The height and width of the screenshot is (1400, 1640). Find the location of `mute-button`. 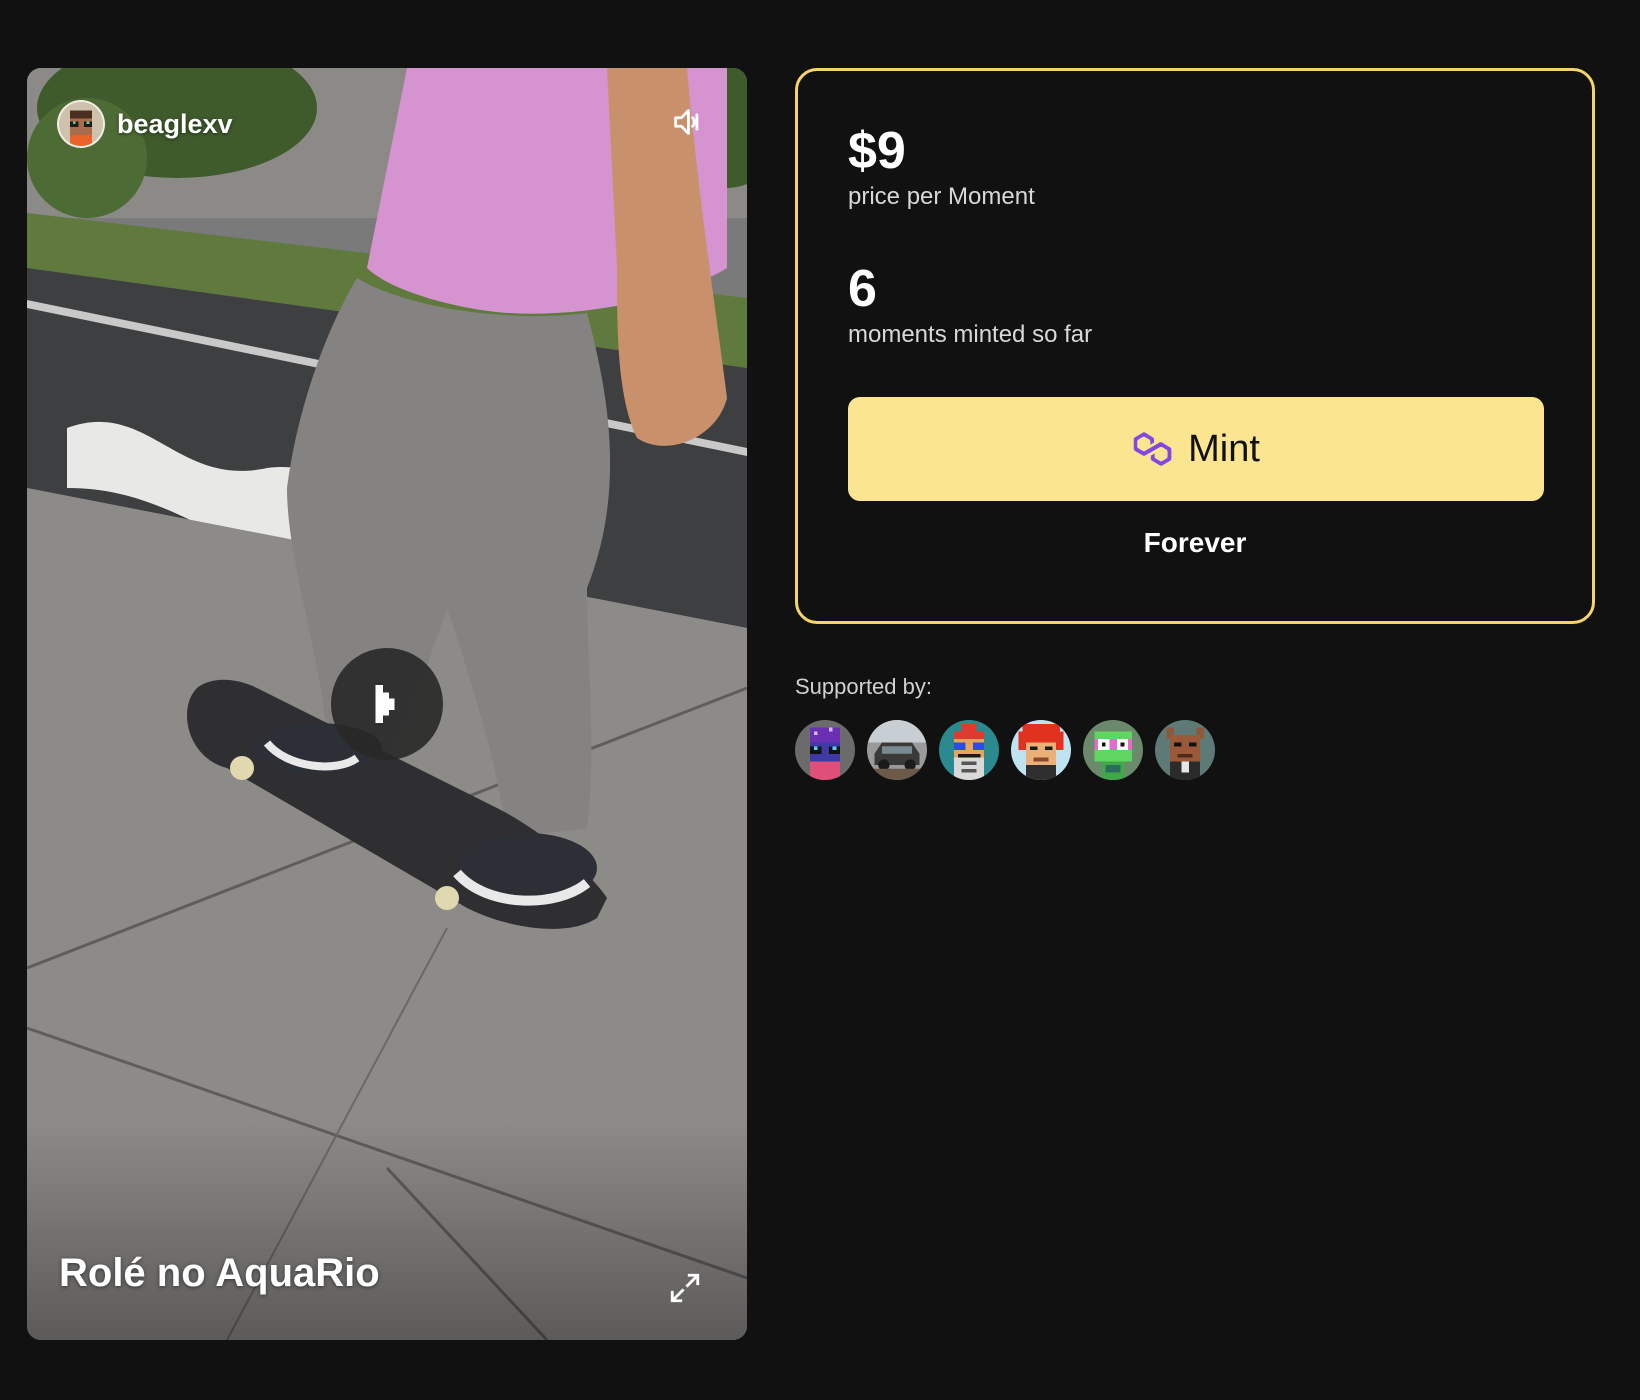

mute-button is located at coordinates (687, 122).